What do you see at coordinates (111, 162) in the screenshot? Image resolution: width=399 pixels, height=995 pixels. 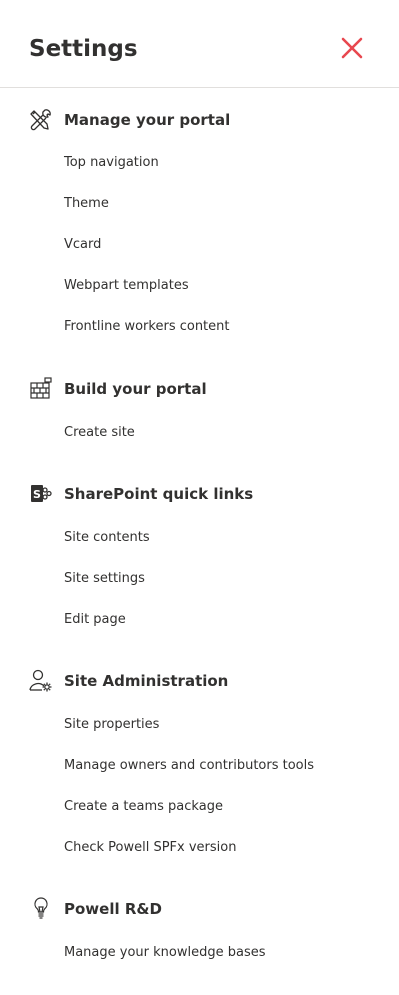 I see `menu-item-top-navigation: Top navigation` at bounding box center [111, 162].